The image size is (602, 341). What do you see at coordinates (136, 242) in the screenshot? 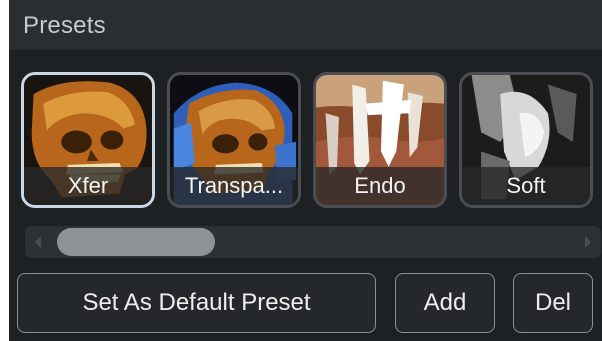
I see `scrollbar-thumb` at bounding box center [136, 242].